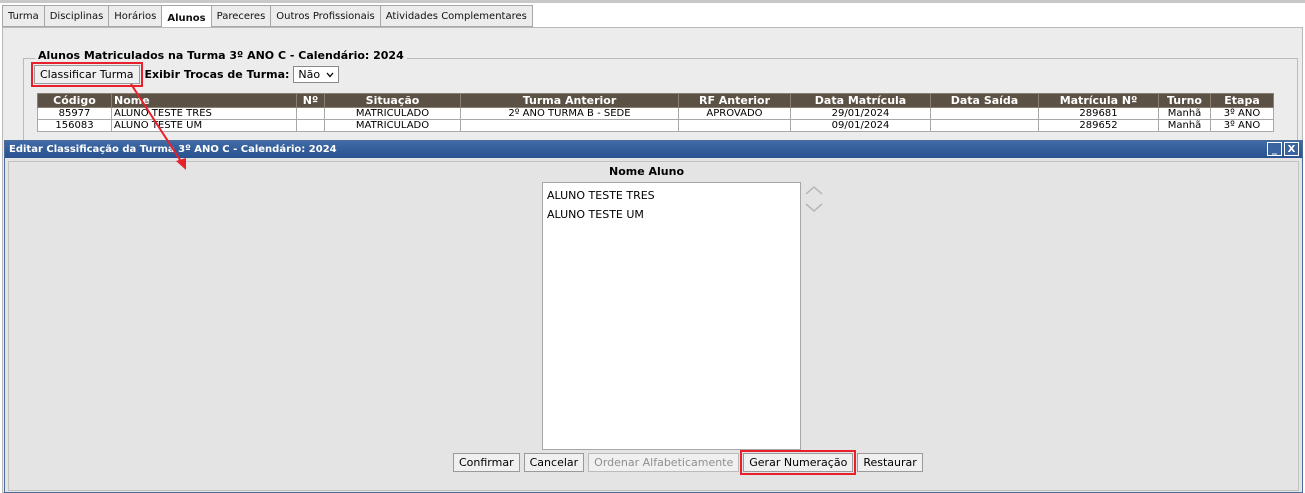  Describe the element at coordinates (734, 100) in the screenshot. I see `col-rf-anterior: RF Anterior` at that location.